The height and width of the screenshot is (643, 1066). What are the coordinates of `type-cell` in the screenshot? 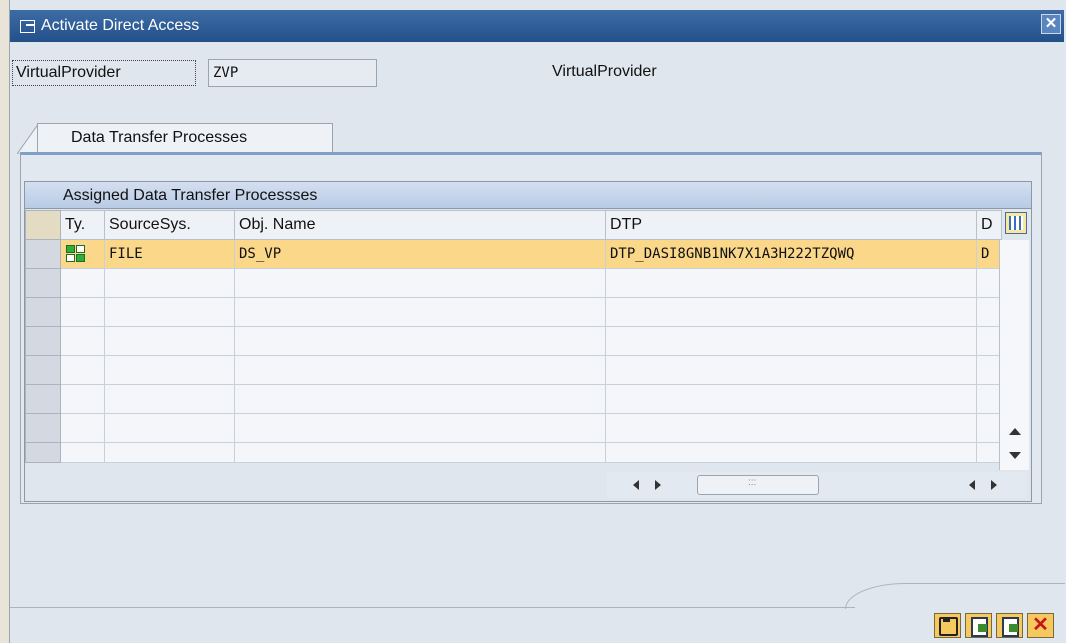 It's located at (82, 254).